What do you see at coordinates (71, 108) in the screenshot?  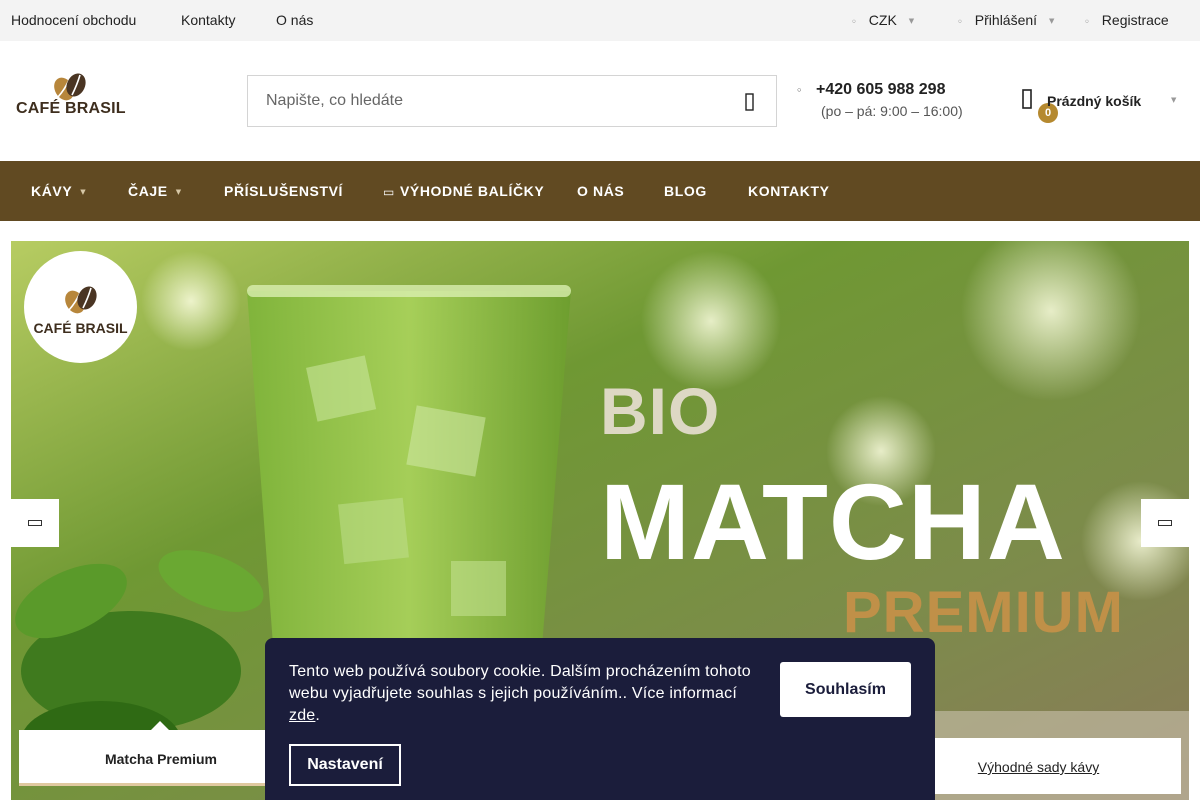 I see `logo-text: CAFÉ BRASIL` at bounding box center [71, 108].